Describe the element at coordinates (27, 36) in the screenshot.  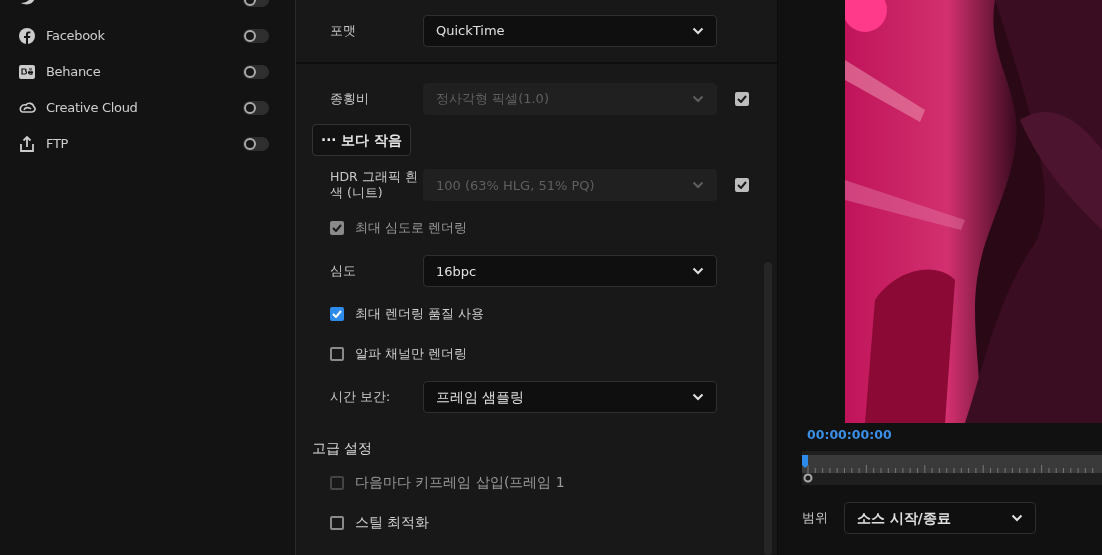
I see `facebook-icon` at that location.